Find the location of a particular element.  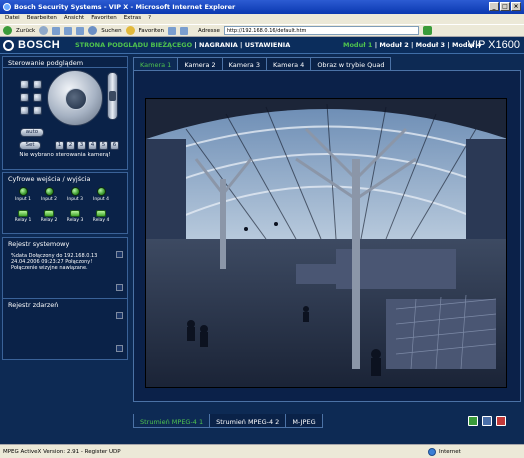

favorites-star-icon is located at coordinates (130, 30).